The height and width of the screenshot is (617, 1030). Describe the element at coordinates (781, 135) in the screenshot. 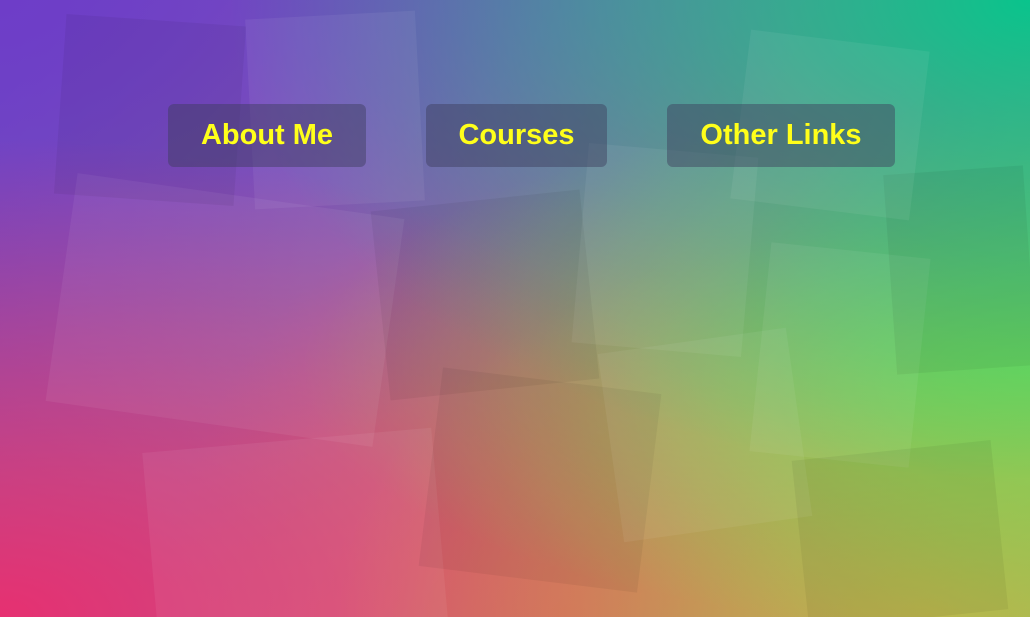

I see `other-links-button: Other Links` at that location.